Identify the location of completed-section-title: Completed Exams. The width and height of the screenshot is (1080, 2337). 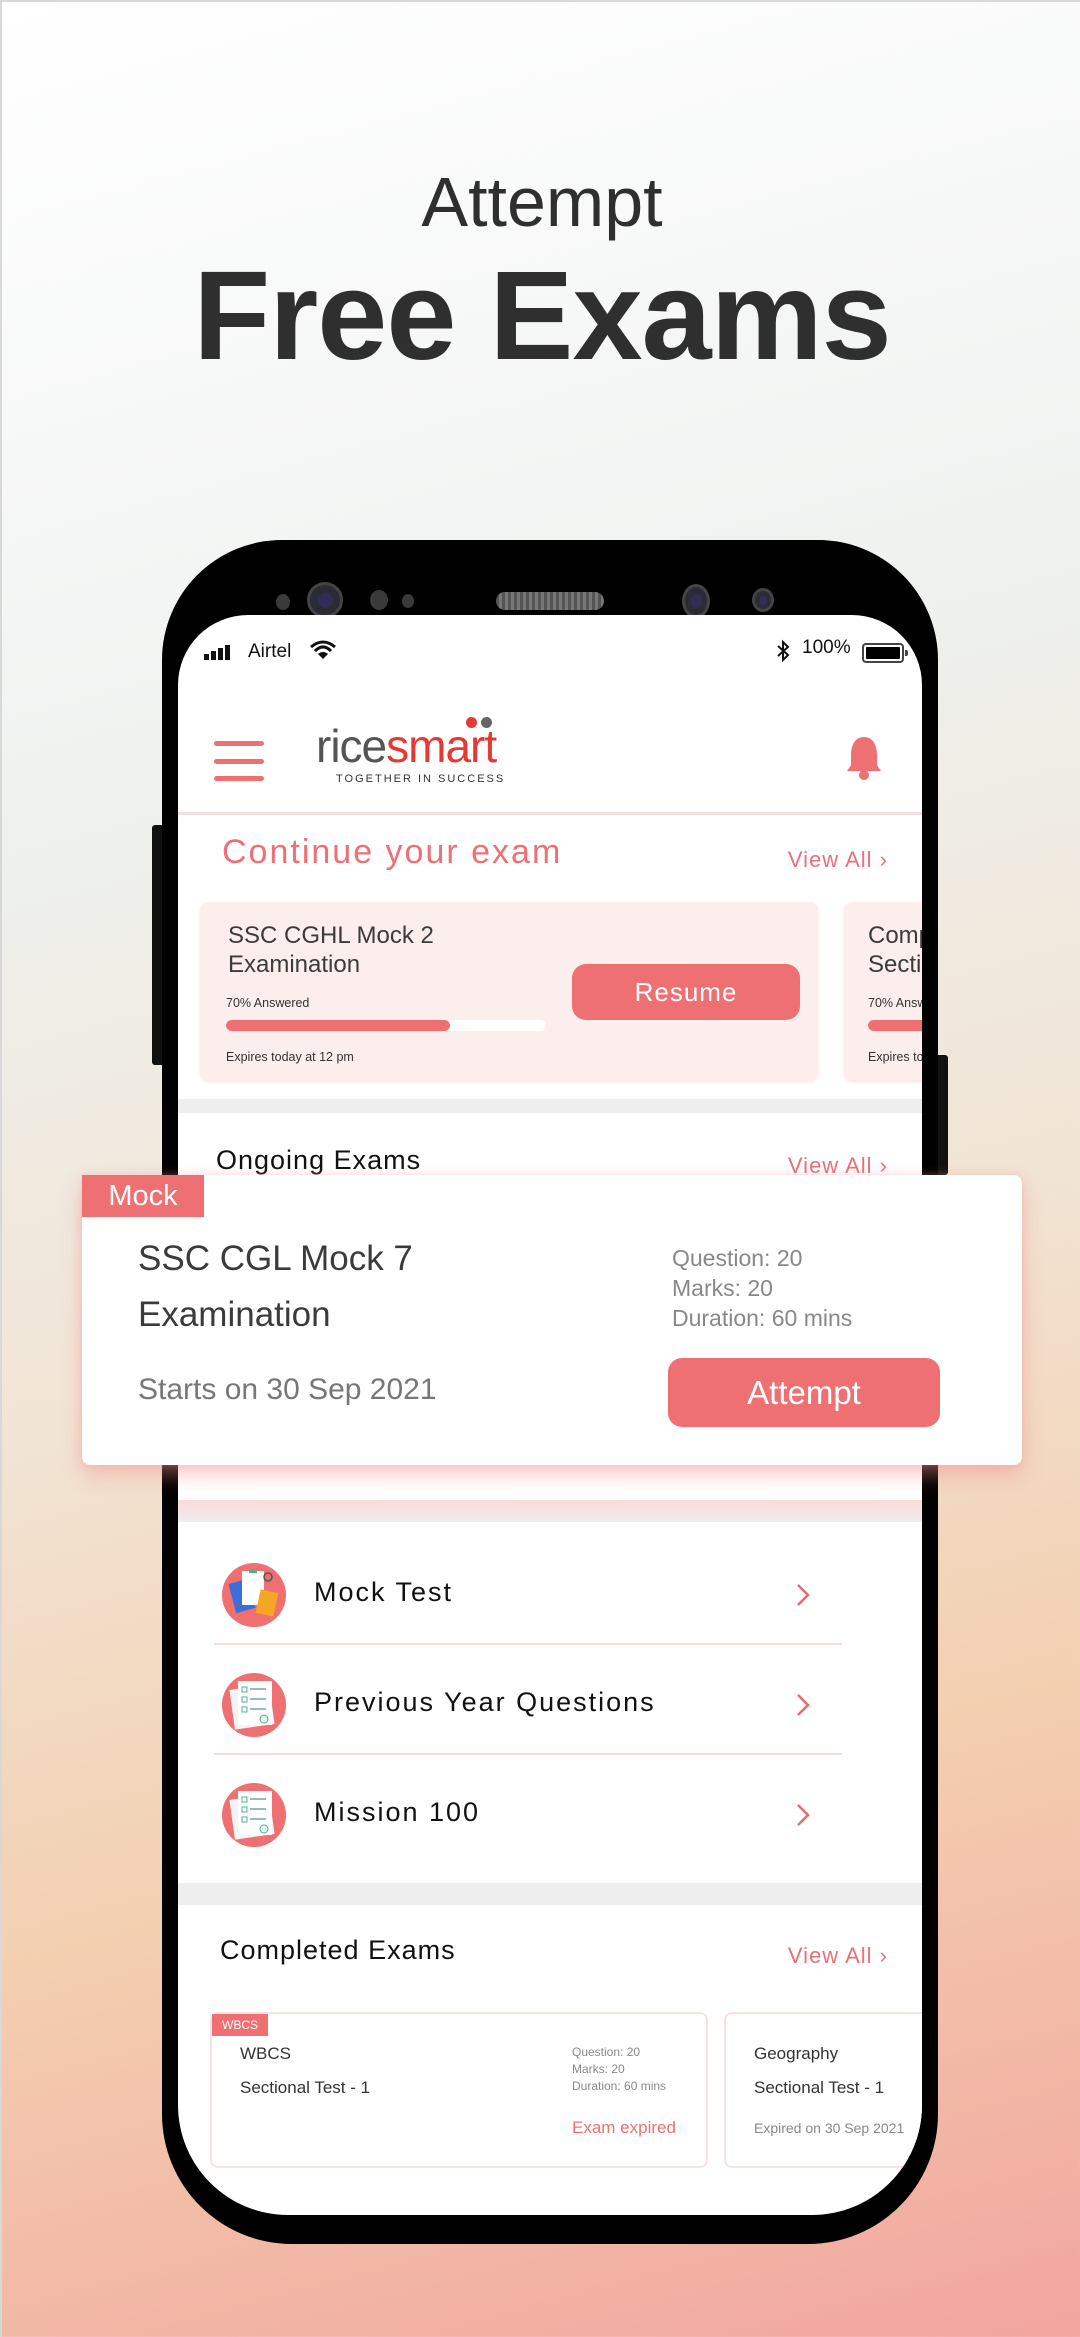
(338, 1950).